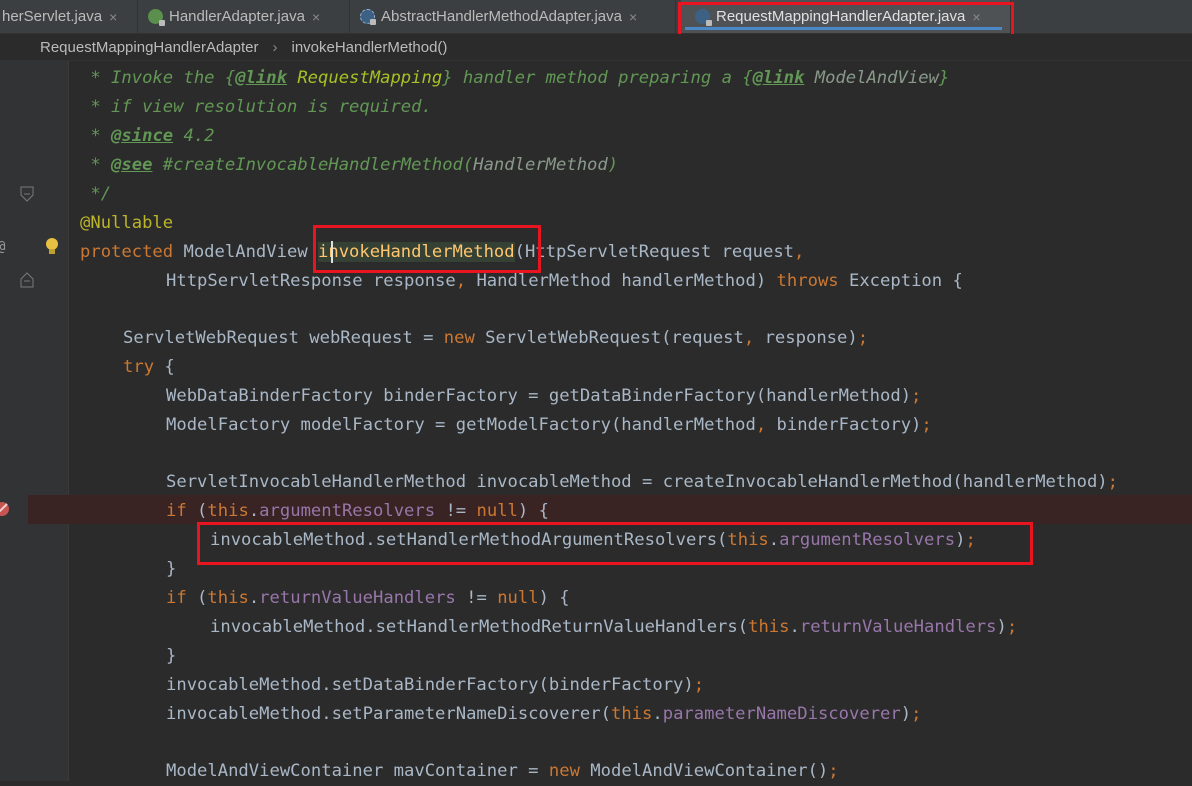 The image size is (1192, 786). What do you see at coordinates (5, 509) in the screenshot?
I see `breakpoint-icon` at bounding box center [5, 509].